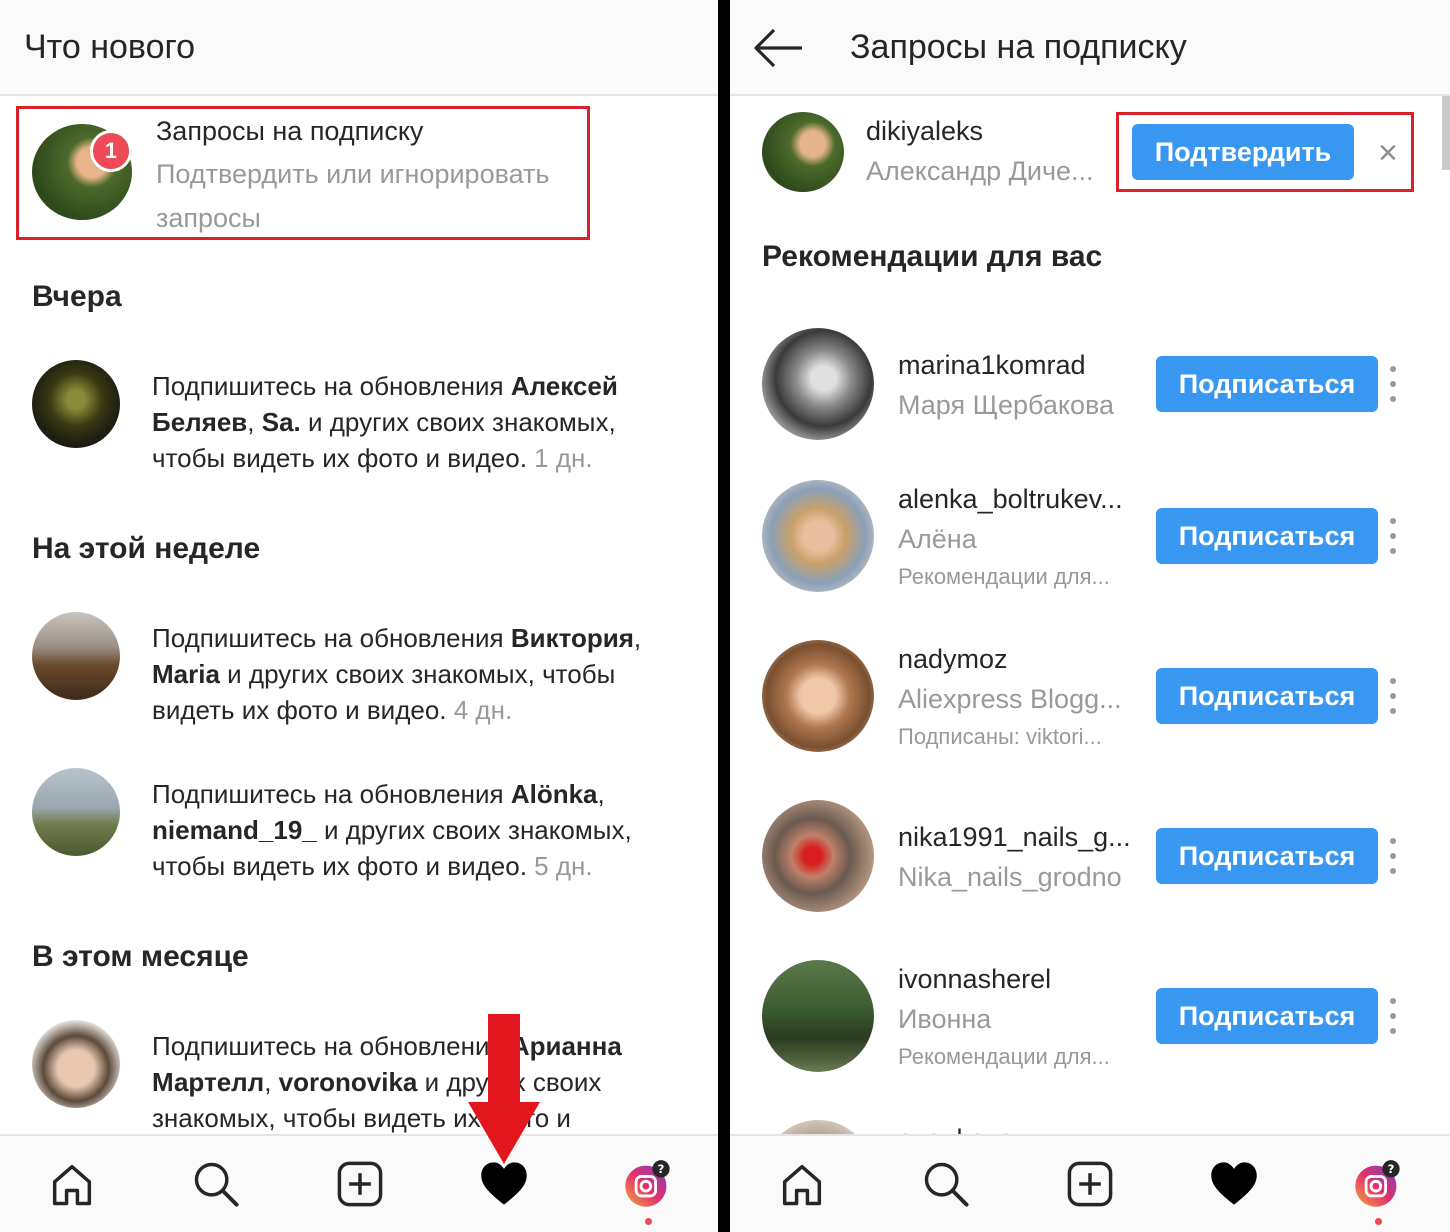 The width and height of the screenshot is (1450, 1232). What do you see at coordinates (1446, 133) in the screenshot?
I see `scrollbar-thumb` at bounding box center [1446, 133].